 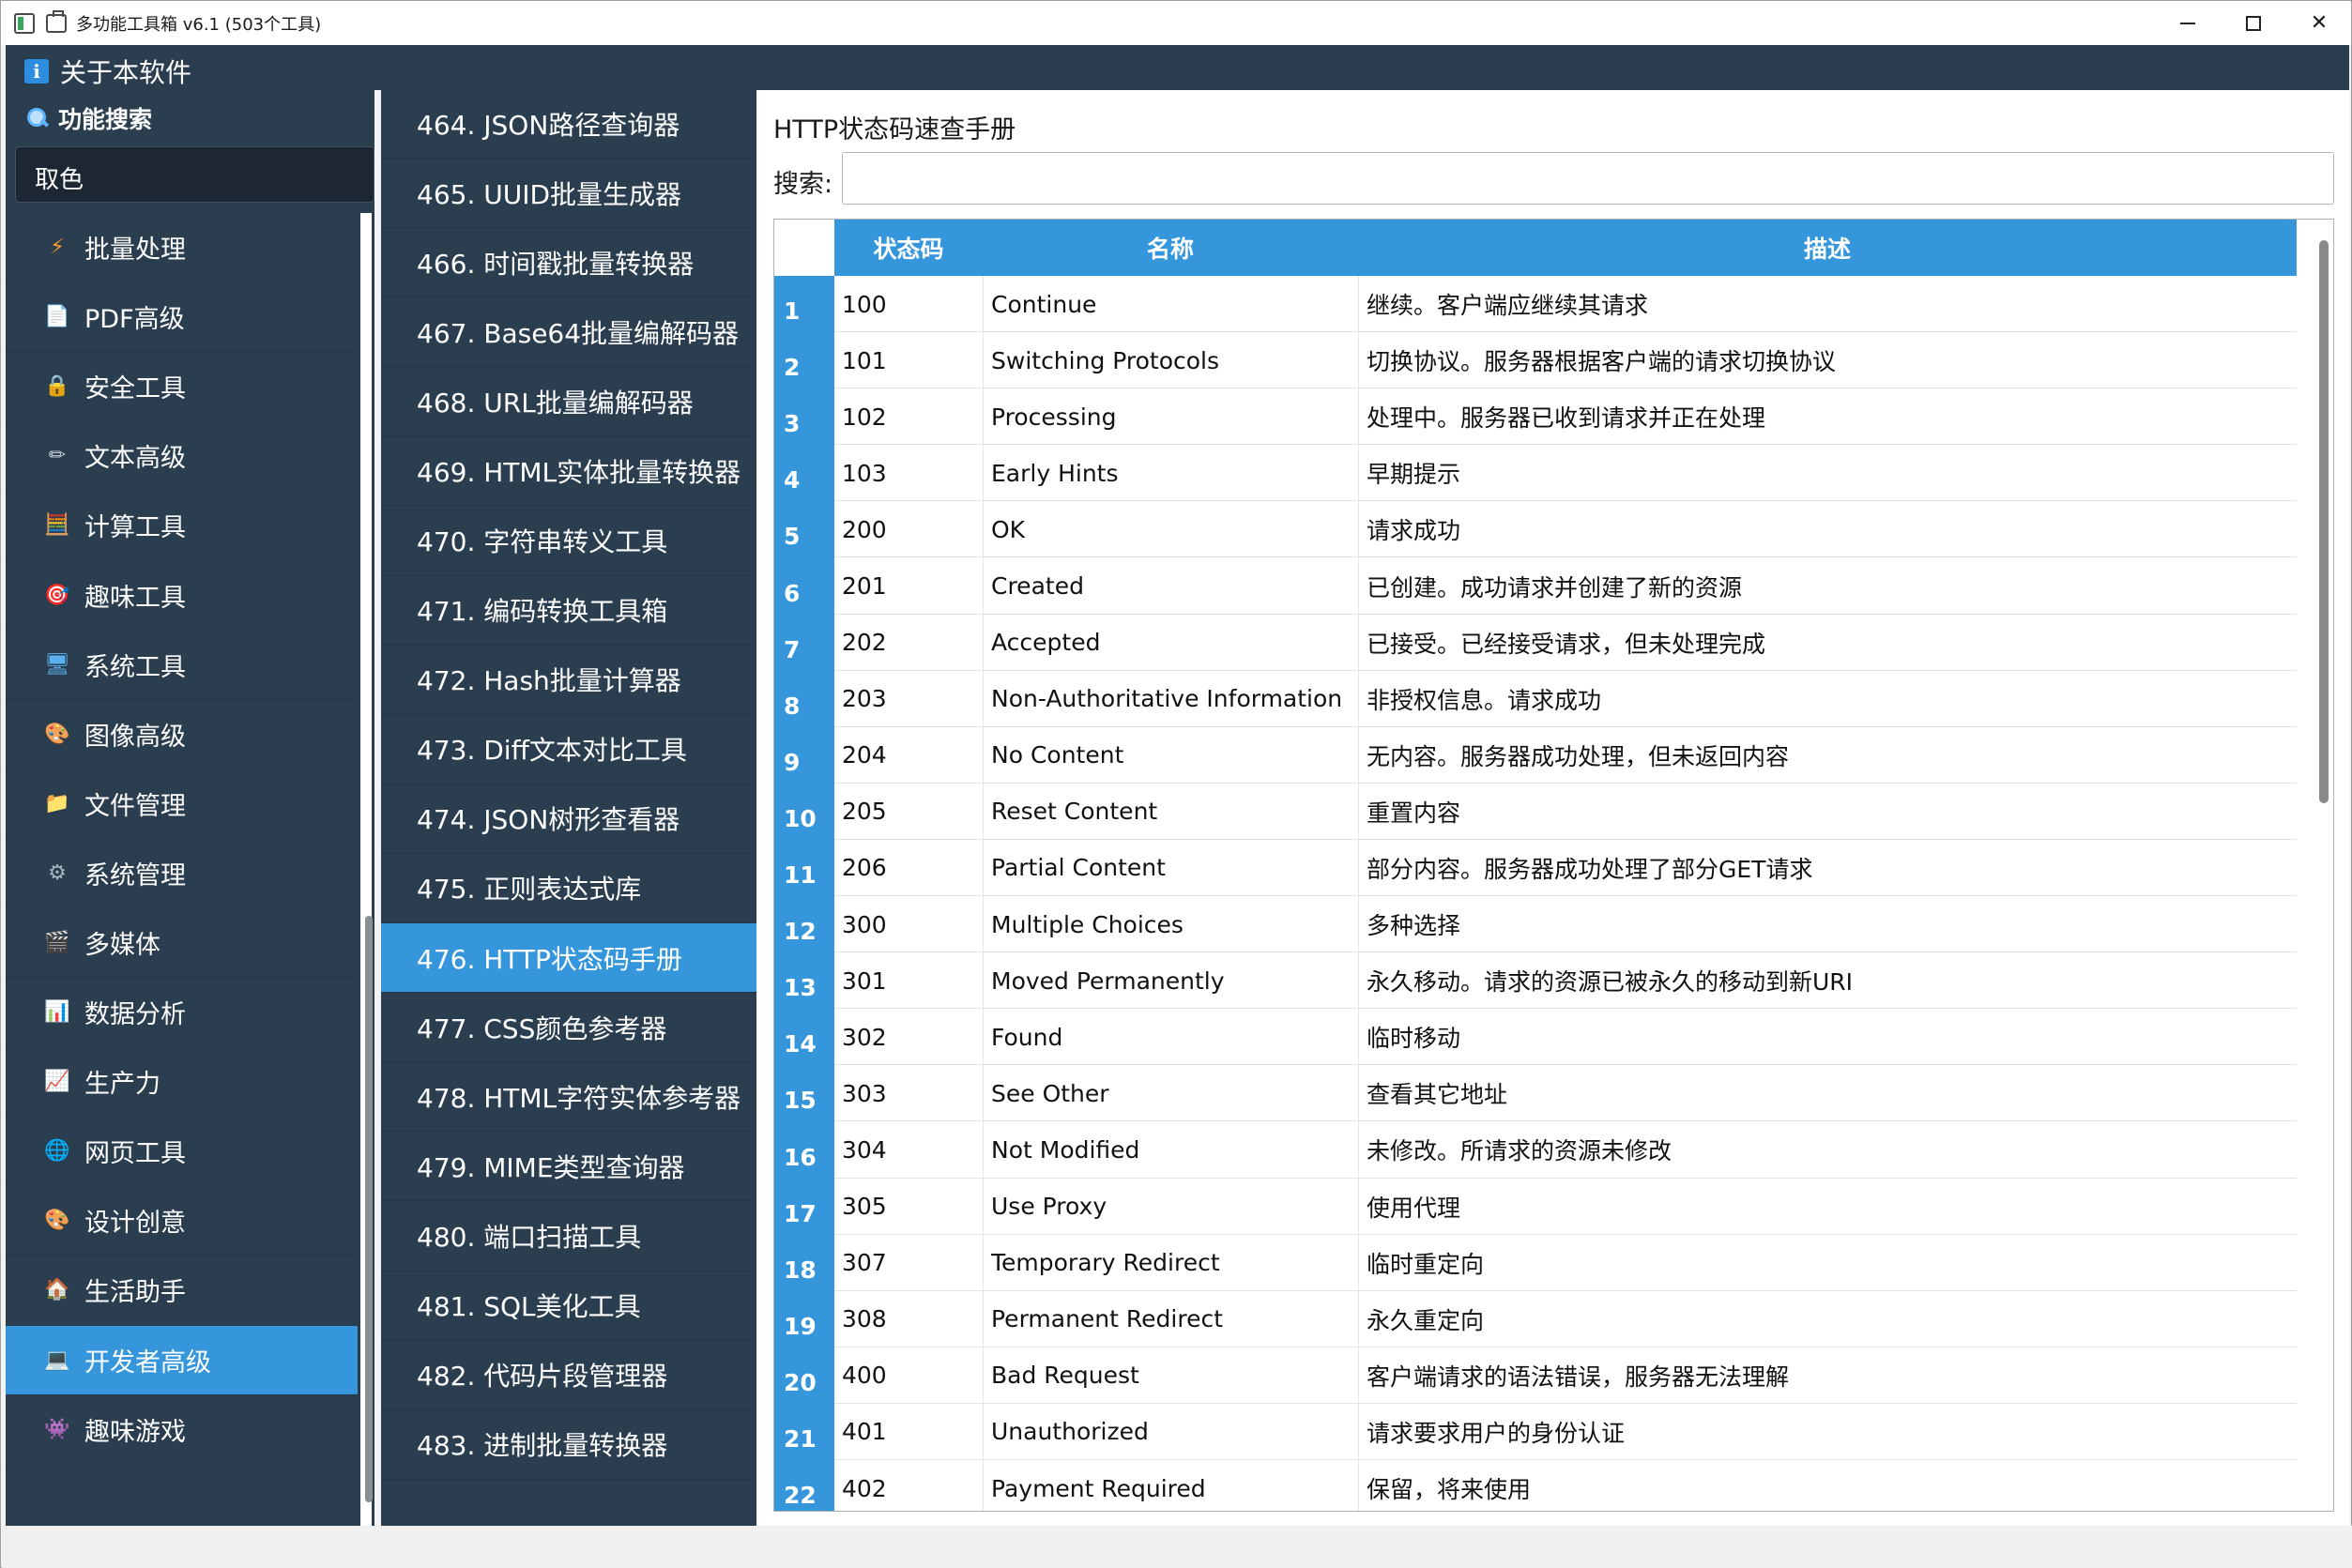 I want to click on sidebar-item-11: 📊 数据分析, so click(x=182, y=1013).